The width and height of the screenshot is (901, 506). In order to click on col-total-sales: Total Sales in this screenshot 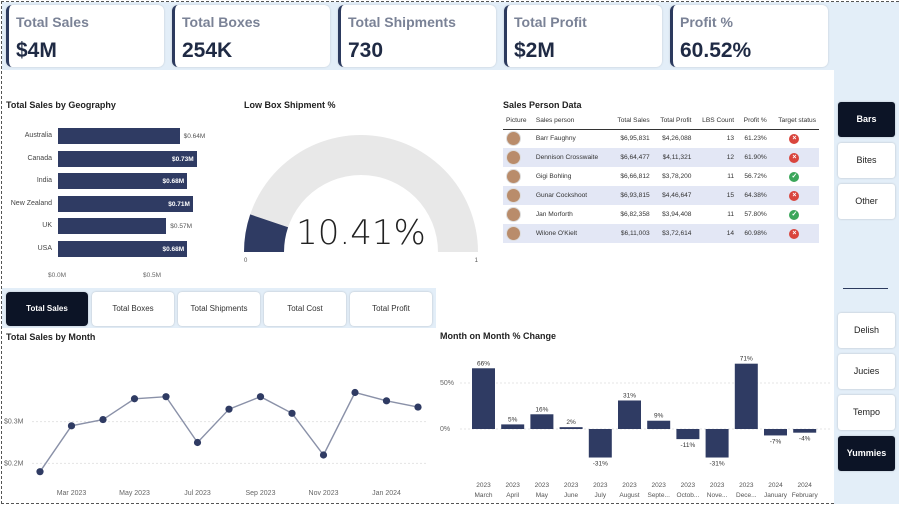, I will do `click(631, 121)`.